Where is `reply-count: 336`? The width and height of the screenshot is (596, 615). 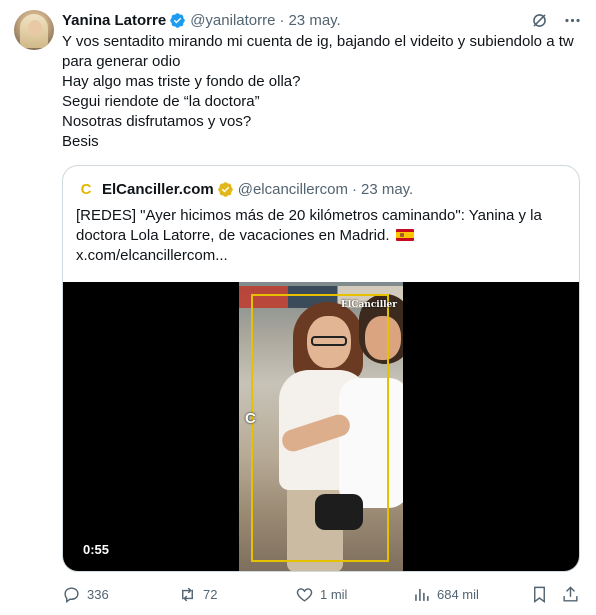 reply-count: 336 is located at coordinates (98, 594).